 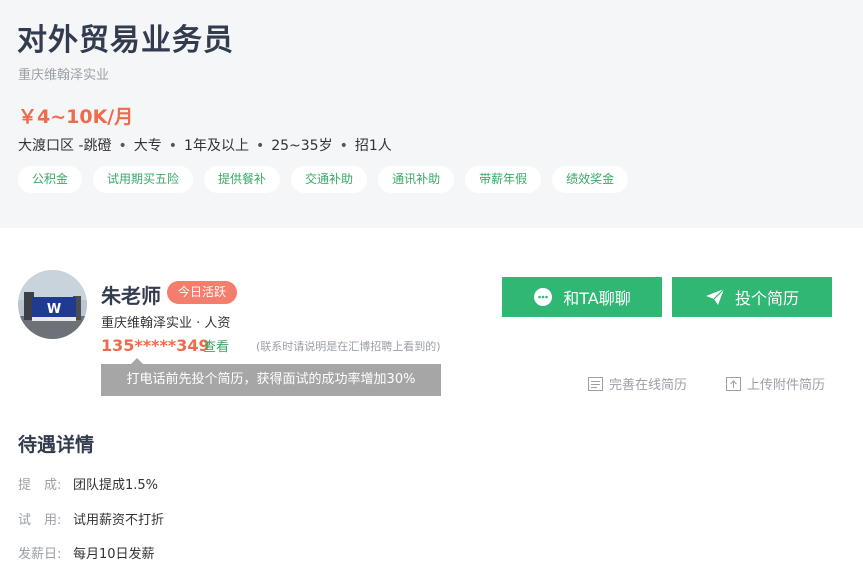 What do you see at coordinates (54, 309) in the screenshot?
I see `svg-text: W` at bounding box center [54, 309].